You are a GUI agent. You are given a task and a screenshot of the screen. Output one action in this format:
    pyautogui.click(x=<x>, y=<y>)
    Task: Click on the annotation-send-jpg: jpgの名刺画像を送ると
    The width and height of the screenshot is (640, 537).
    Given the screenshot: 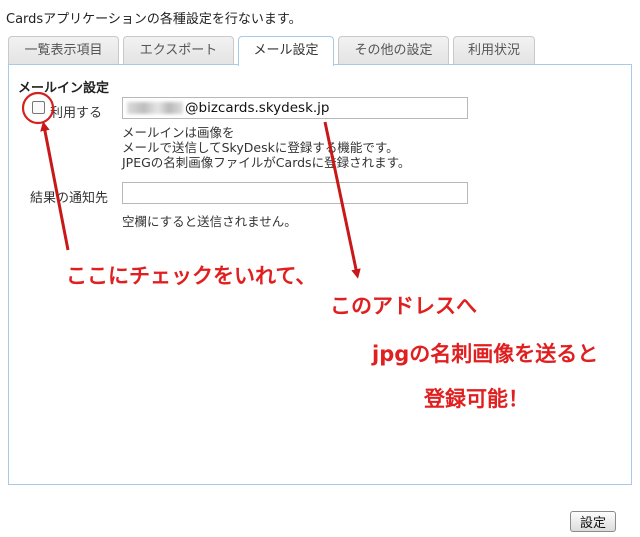 What is the action you would take?
    pyautogui.click(x=485, y=354)
    